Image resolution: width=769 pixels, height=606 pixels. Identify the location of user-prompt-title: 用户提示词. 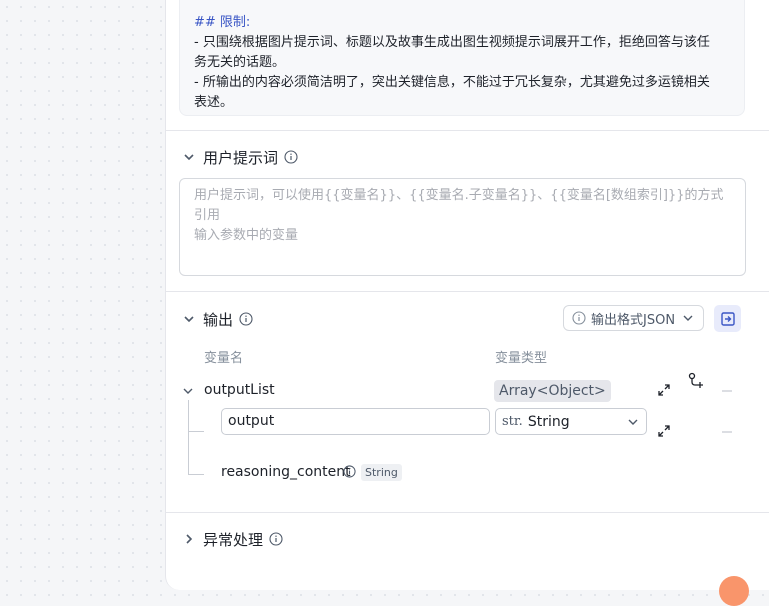
(241, 157).